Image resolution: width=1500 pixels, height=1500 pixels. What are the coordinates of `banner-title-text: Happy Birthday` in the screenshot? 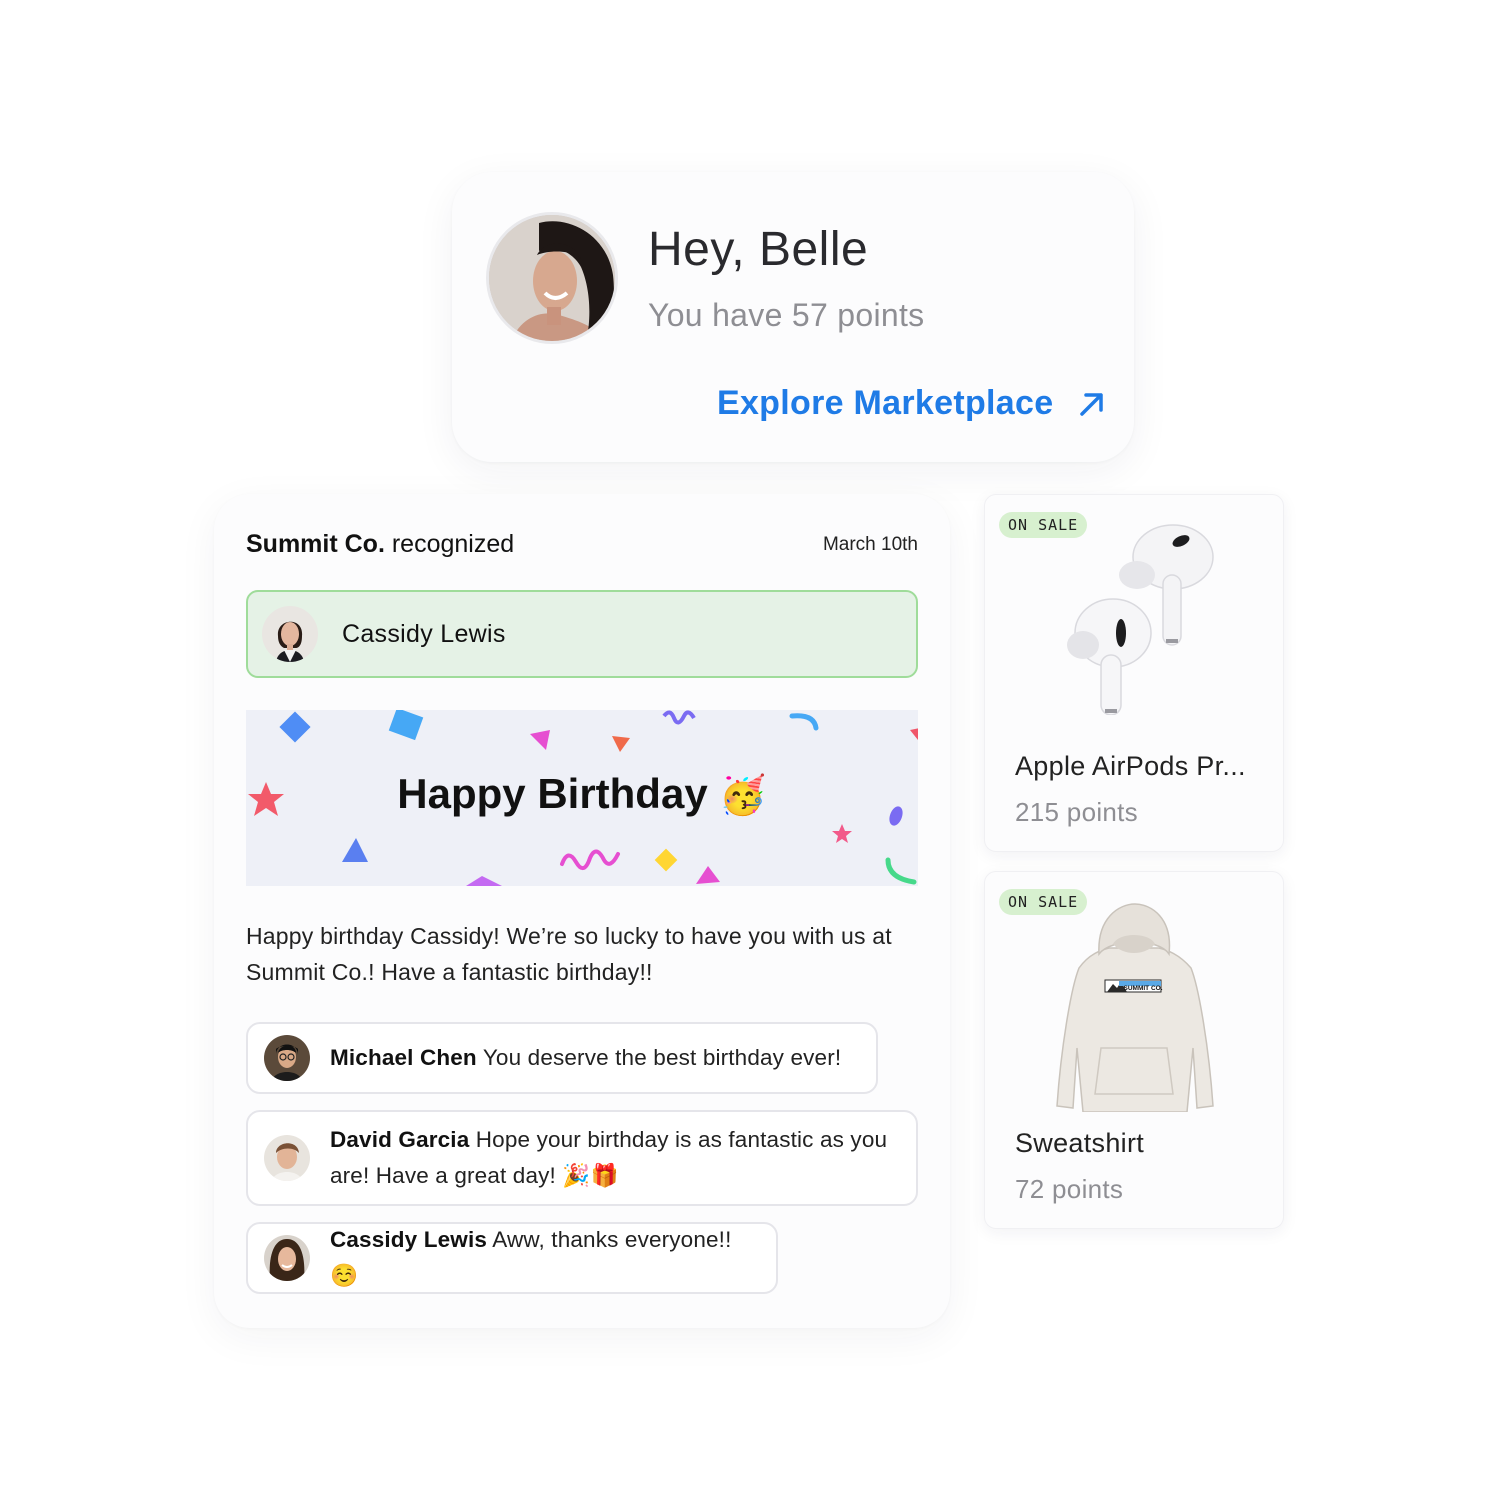 It's located at (552, 793).